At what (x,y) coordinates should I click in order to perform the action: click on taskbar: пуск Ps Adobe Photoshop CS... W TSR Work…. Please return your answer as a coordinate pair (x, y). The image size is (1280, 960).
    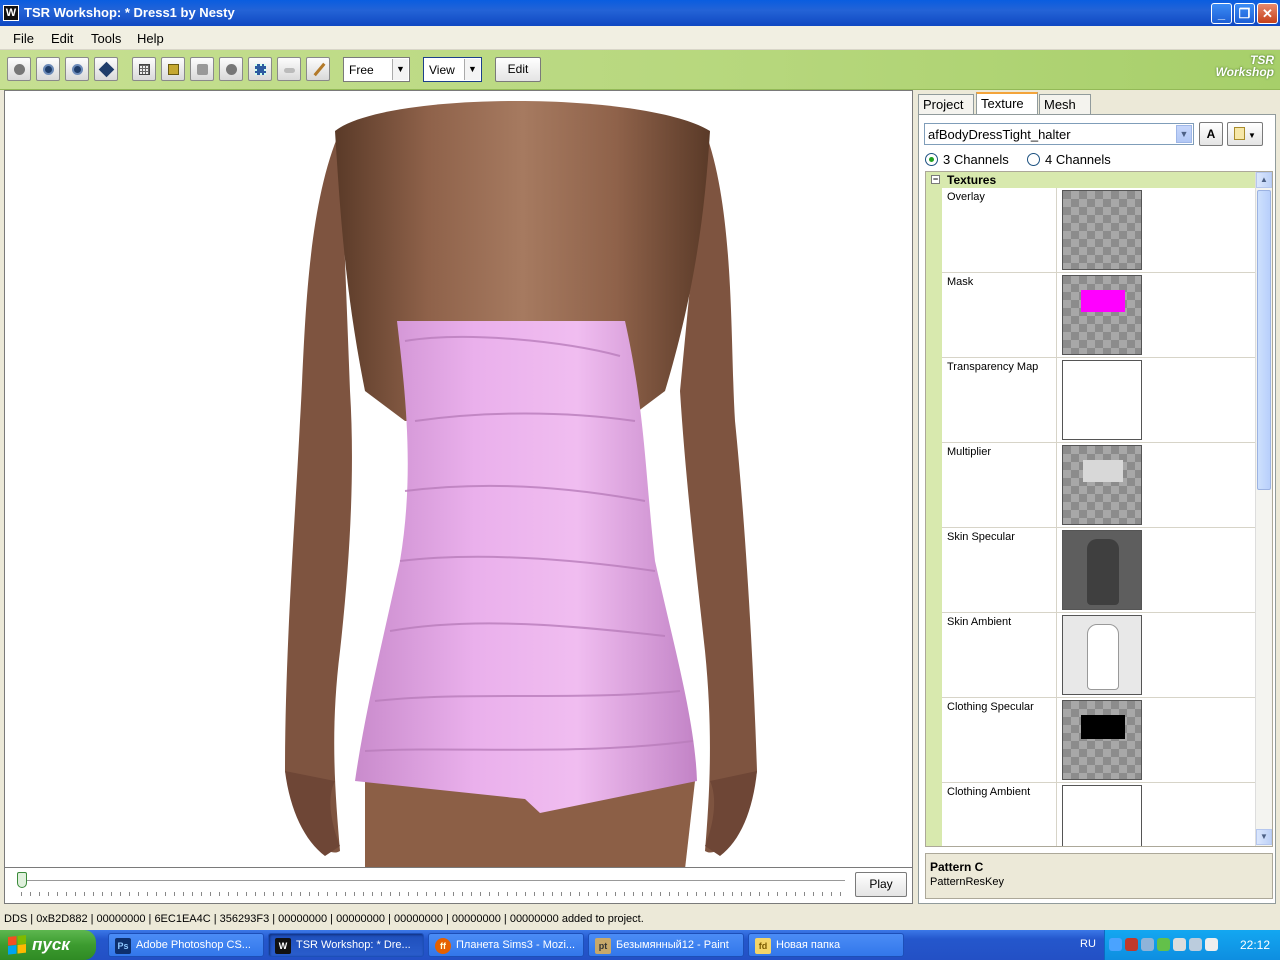
    Looking at the image, I should click on (640, 945).